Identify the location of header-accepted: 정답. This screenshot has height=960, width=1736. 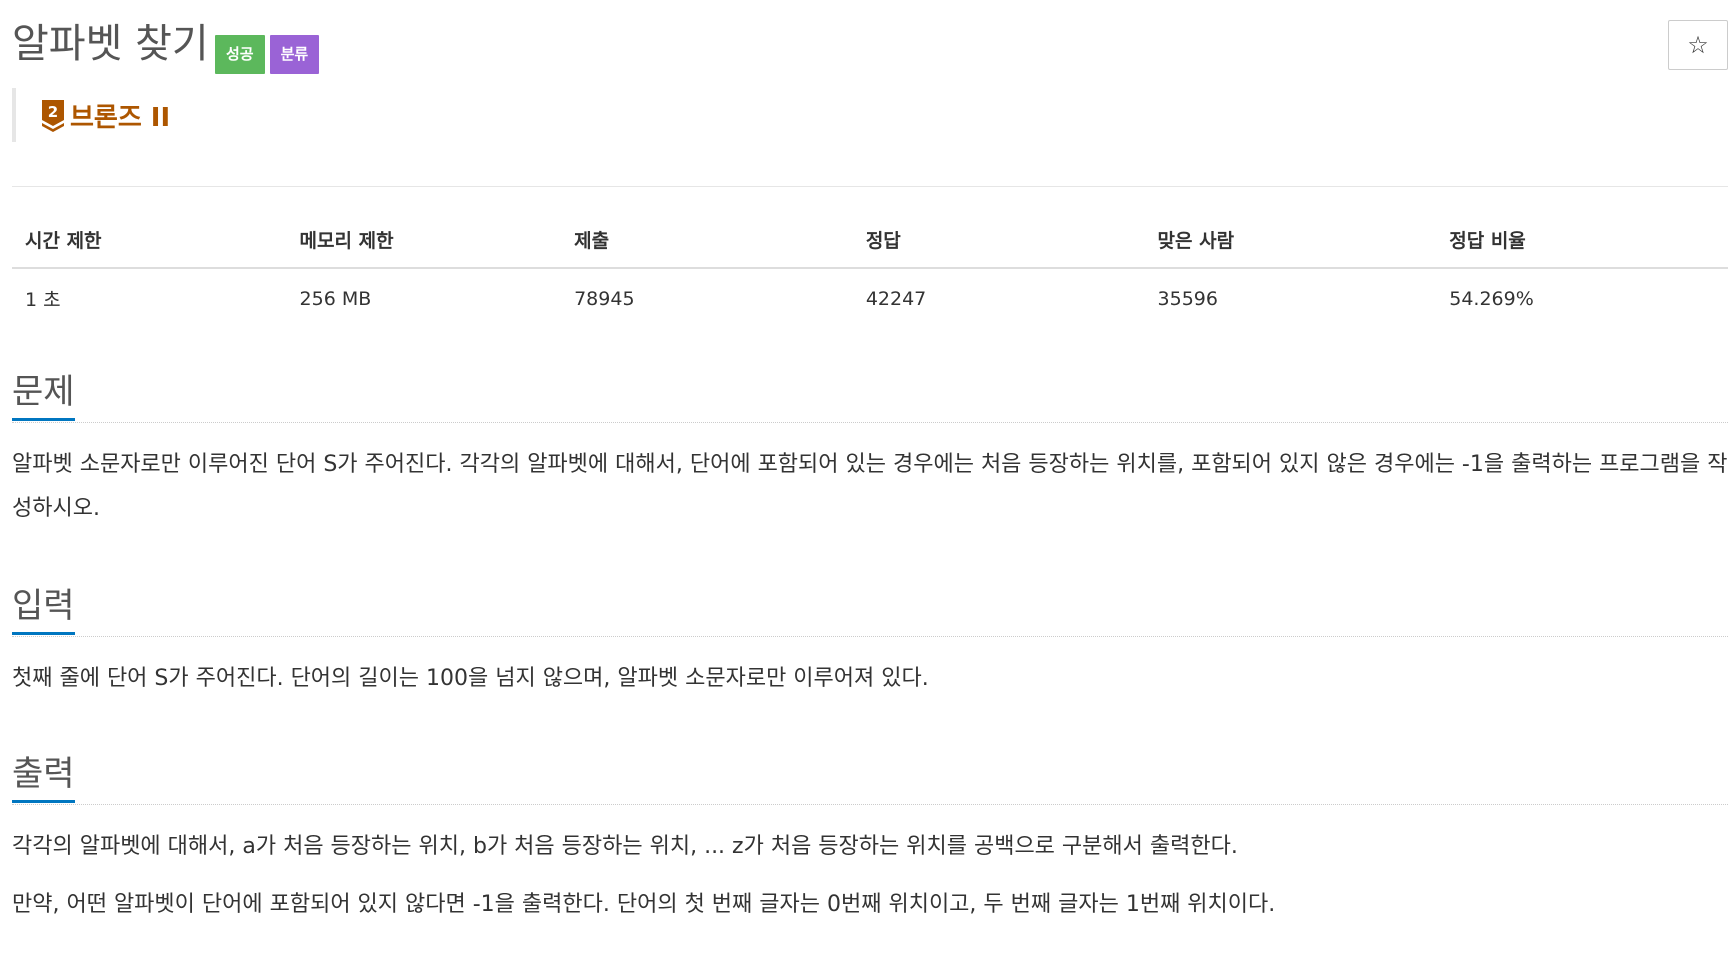
(998, 243).